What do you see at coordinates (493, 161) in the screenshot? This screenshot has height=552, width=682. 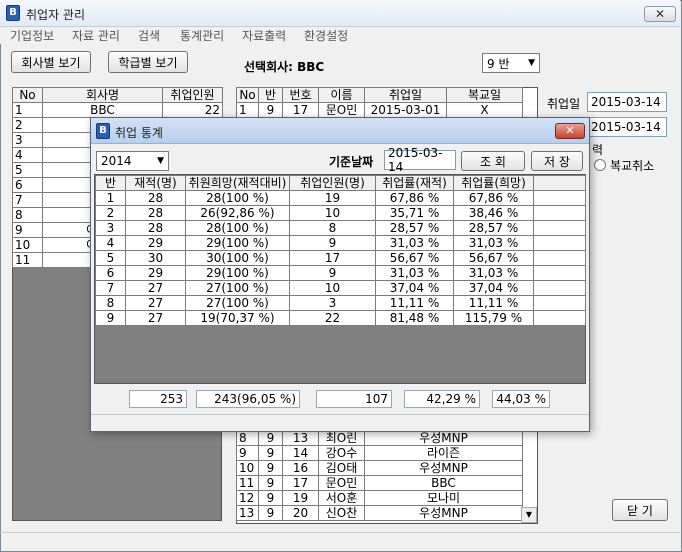 I see `query-button: 조 회` at bounding box center [493, 161].